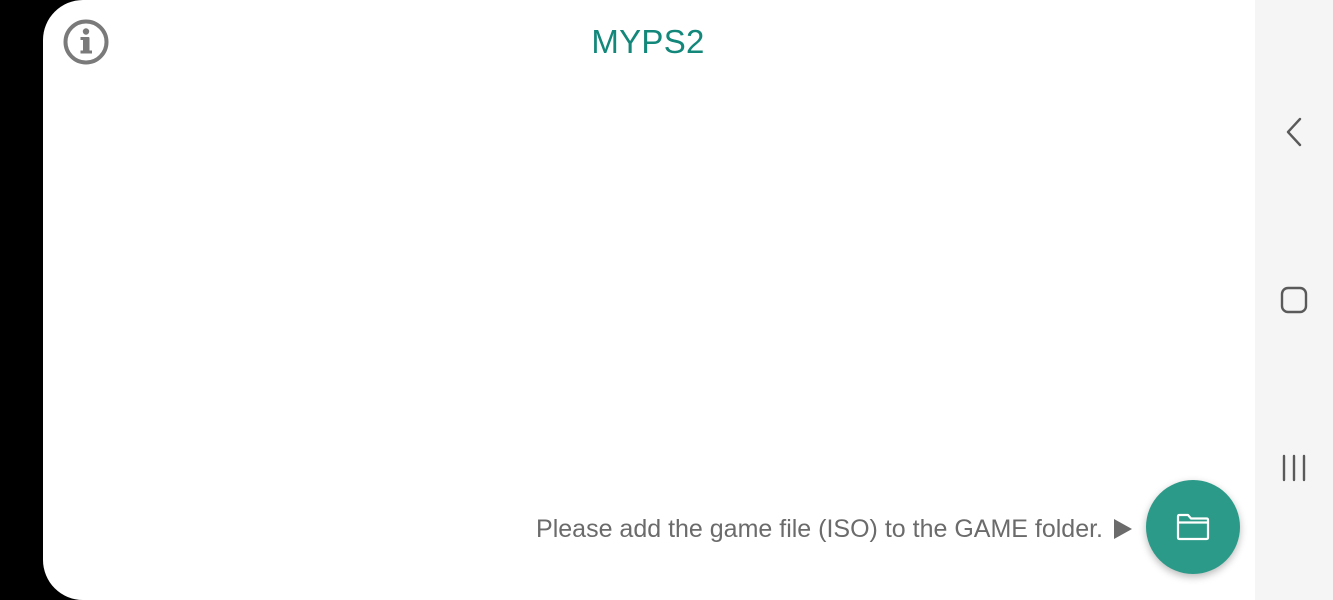 Image resolution: width=1333 pixels, height=600 pixels. I want to click on nav-recents-button, so click(1294, 468).